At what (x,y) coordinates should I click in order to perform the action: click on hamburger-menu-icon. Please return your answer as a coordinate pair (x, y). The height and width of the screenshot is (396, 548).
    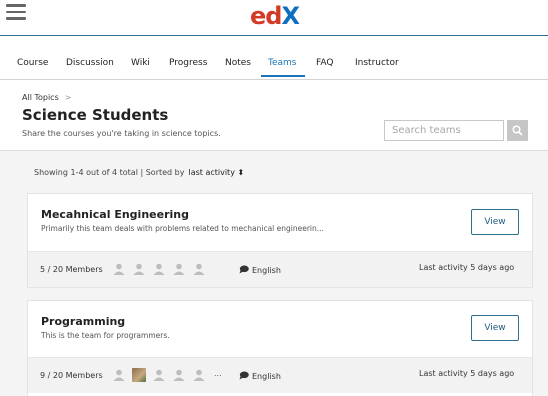
    Looking at the image, I should click on (16, 12).